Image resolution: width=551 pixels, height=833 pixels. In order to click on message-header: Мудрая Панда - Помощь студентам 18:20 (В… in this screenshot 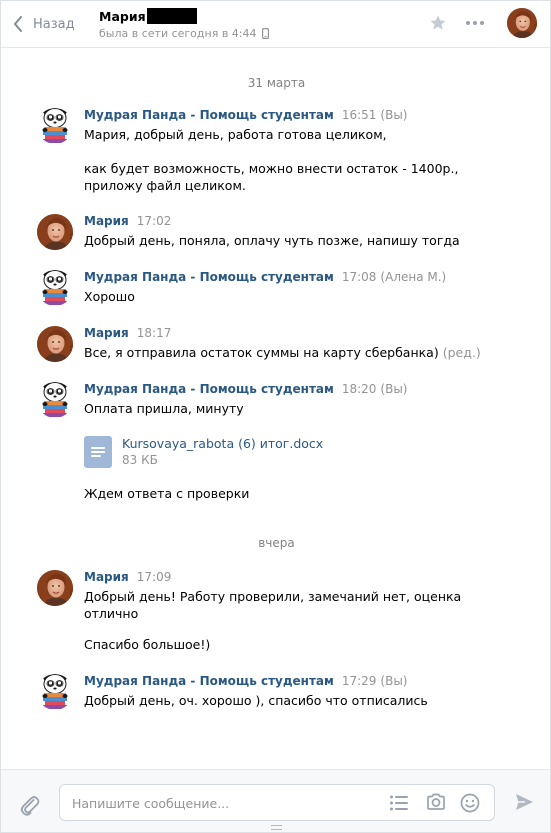, I will do `click(246, 389)`.